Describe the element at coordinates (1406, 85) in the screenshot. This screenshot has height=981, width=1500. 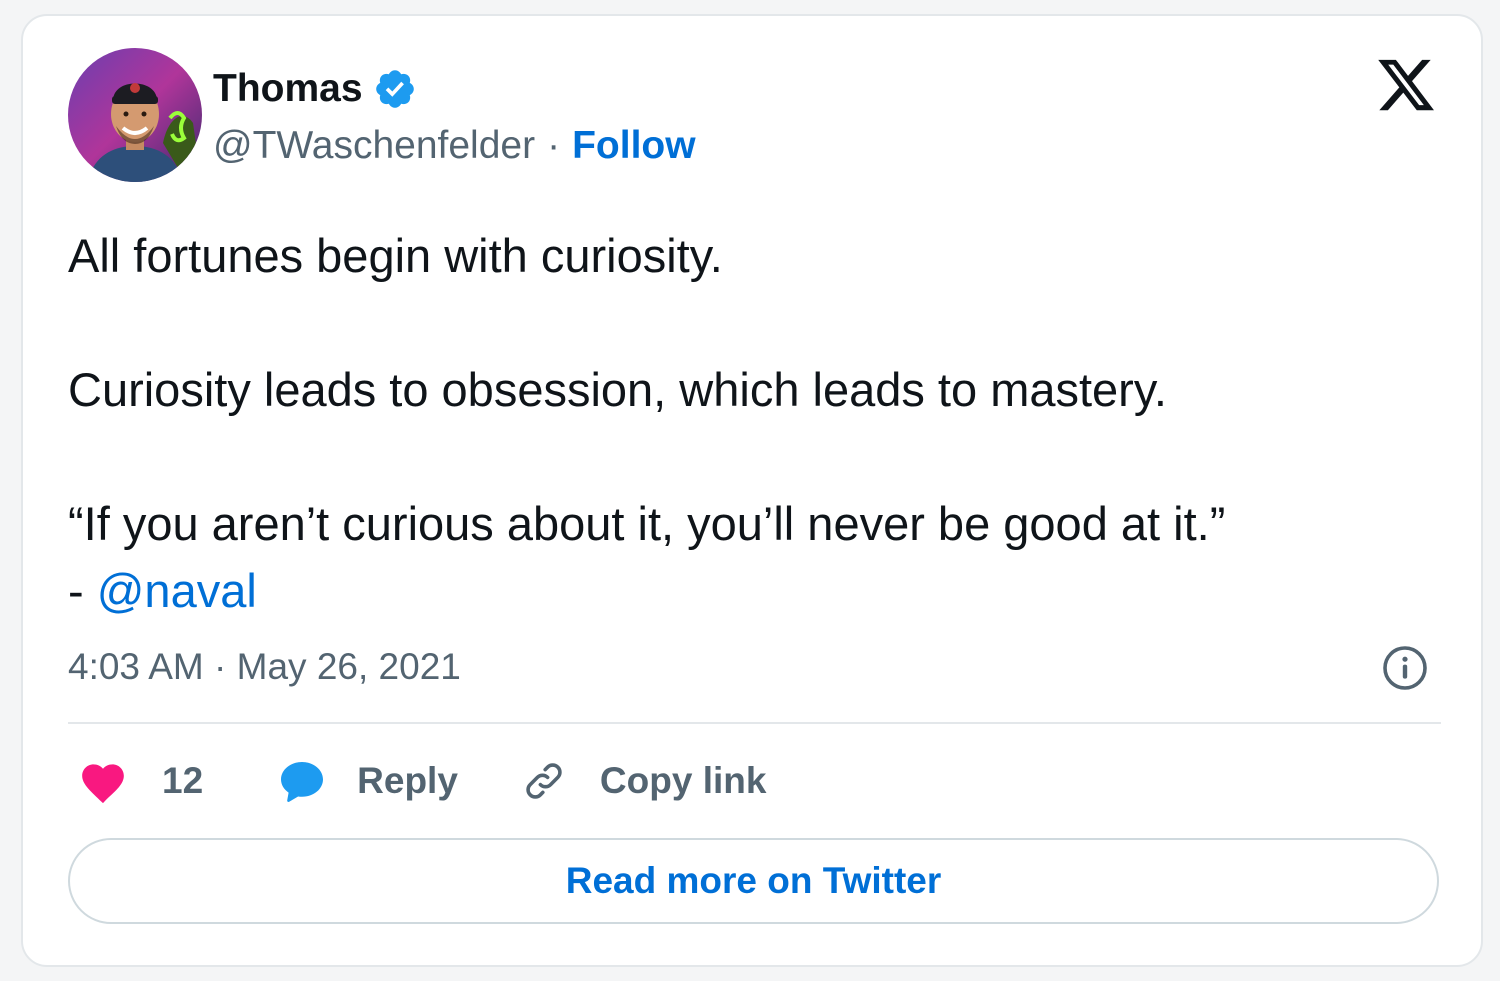
I see `x-logo-icon` at that location.